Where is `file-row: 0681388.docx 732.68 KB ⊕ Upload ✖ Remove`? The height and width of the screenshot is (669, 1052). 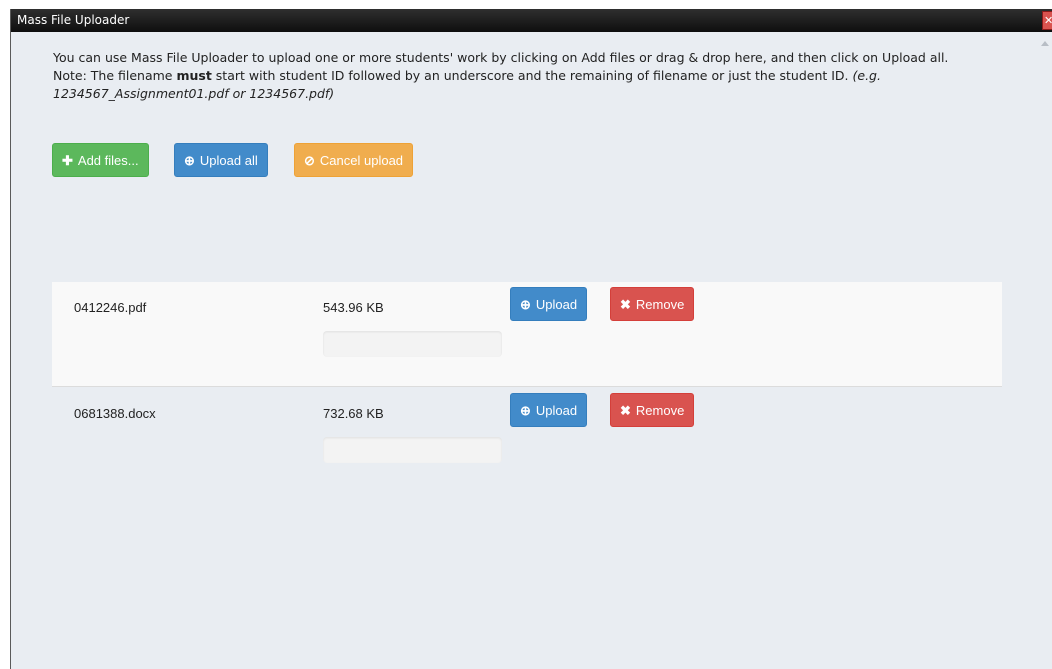
file-row: 0681388.docx 732.68 KB ⊕ Upload ✖ Remove is located at coordinates (527, 440).